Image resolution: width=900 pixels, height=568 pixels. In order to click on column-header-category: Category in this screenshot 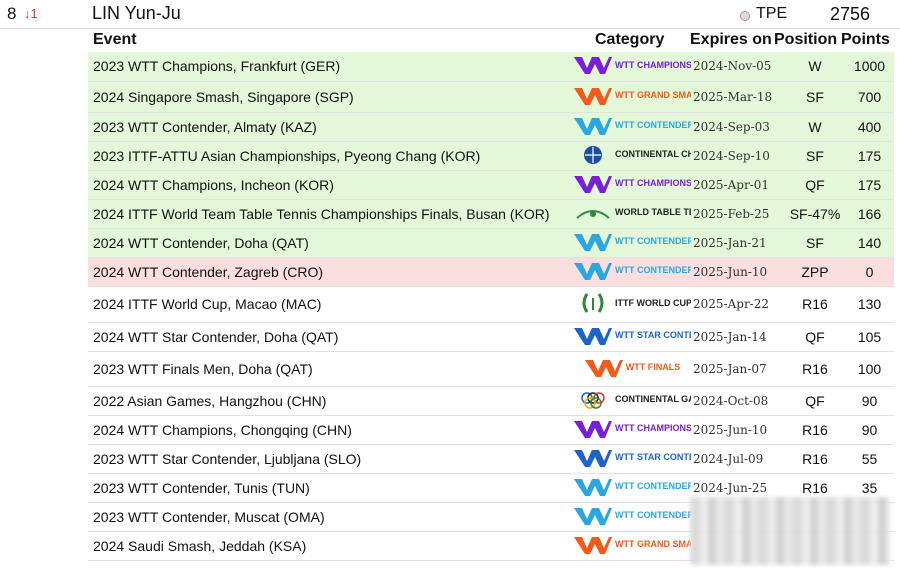, I will do `click(629, 40)`.